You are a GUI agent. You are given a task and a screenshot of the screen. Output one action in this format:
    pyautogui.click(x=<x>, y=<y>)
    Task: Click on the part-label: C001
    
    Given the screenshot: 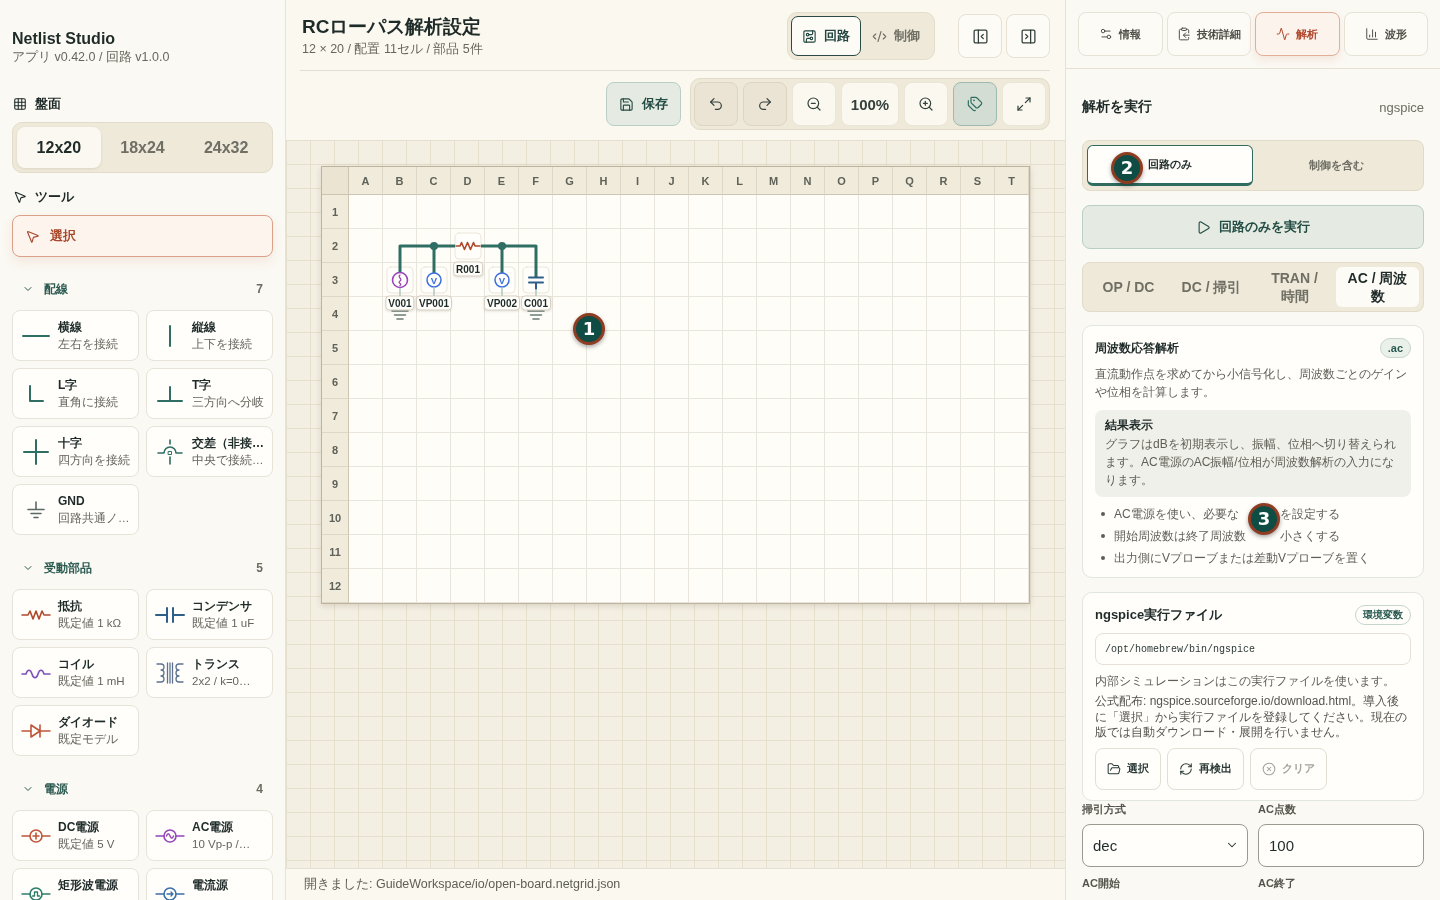 What is the action you would take?
    pyautogui.click(x=536, y=303)
    